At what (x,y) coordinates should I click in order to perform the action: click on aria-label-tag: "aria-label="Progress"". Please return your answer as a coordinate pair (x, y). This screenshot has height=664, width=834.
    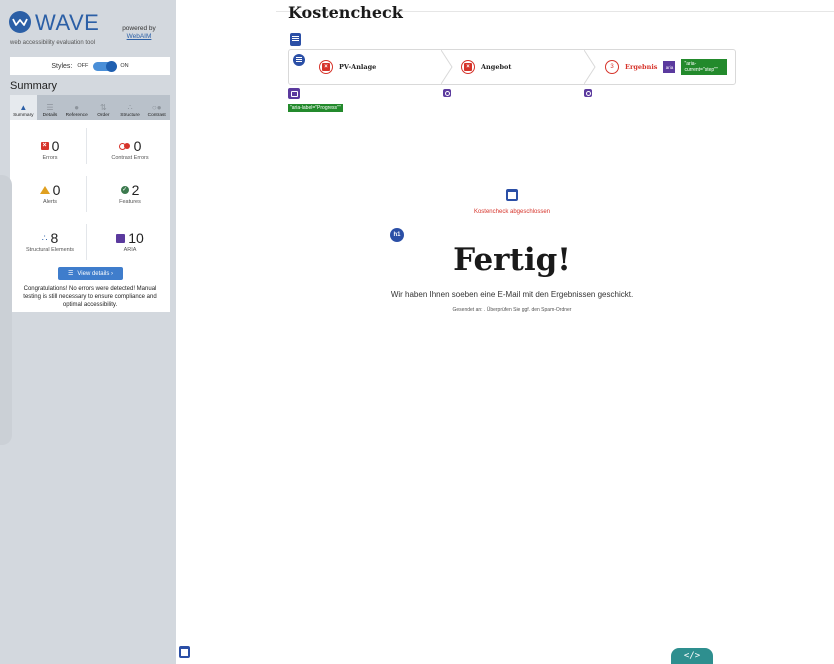
    Looking at the image, I should click on (315, 108).